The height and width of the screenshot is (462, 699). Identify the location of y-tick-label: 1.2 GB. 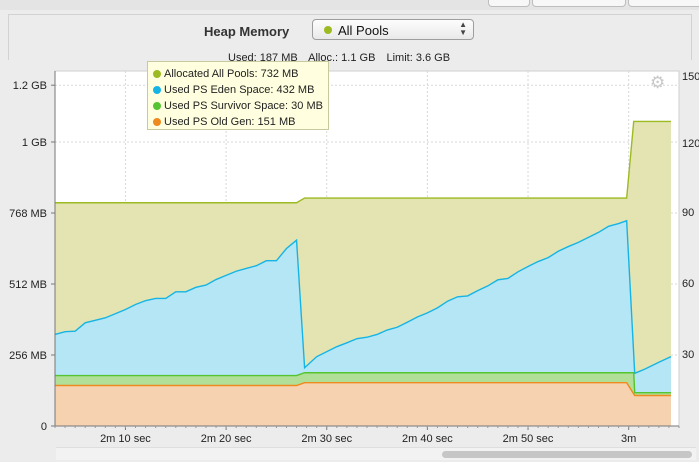
(30, 86).